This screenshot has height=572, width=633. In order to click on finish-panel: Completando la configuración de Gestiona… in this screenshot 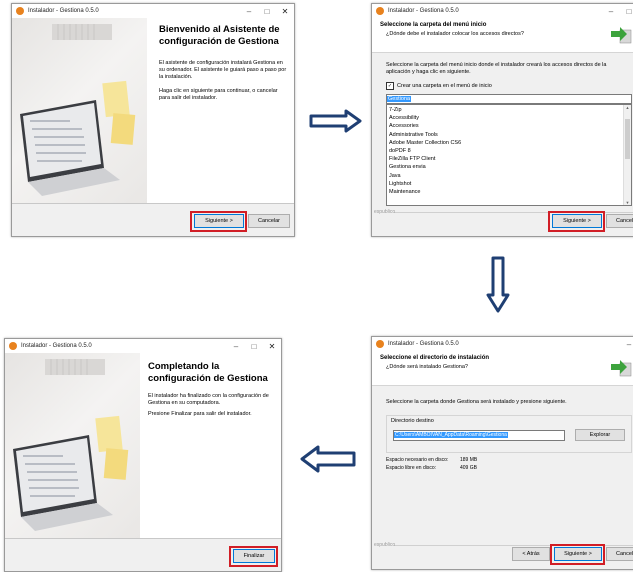, I will do `click(210, 446)`.